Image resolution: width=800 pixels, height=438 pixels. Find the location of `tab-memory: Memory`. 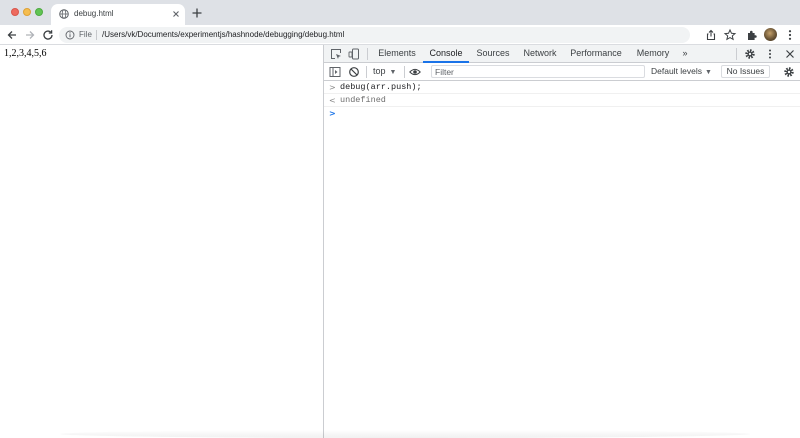

tab-memory: Memory is located at coordinates (653, 54).